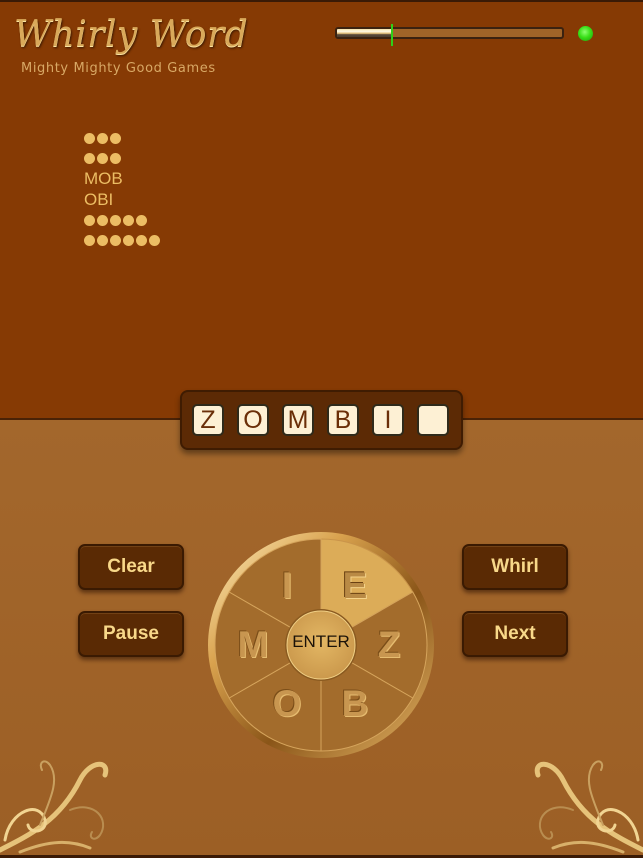 The height and width of the screenshot is (858, 643). Describe the element at coordinates (388, 420) in the screenshot. I see `letter-tile: I` at that location.